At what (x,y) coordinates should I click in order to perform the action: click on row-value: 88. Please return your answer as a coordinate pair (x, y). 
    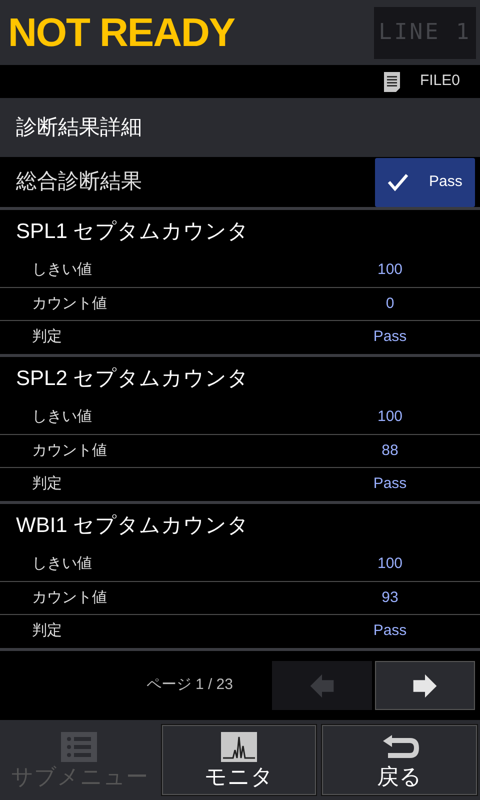
    Looking at the image, I should click on (390, 450).